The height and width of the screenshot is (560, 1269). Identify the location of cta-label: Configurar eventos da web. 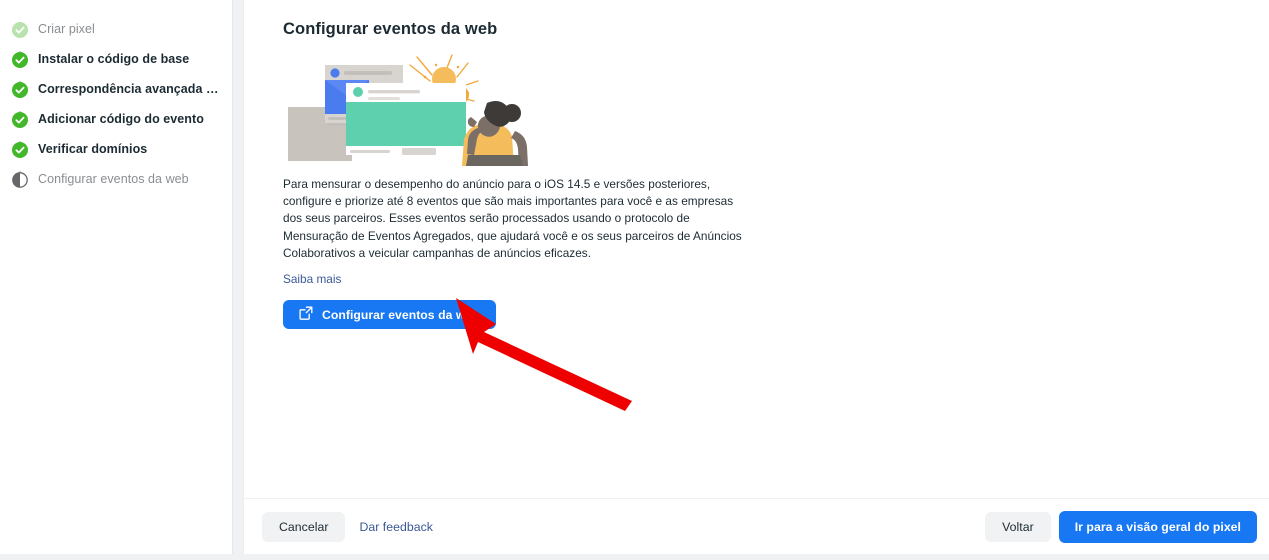
(401, 314).